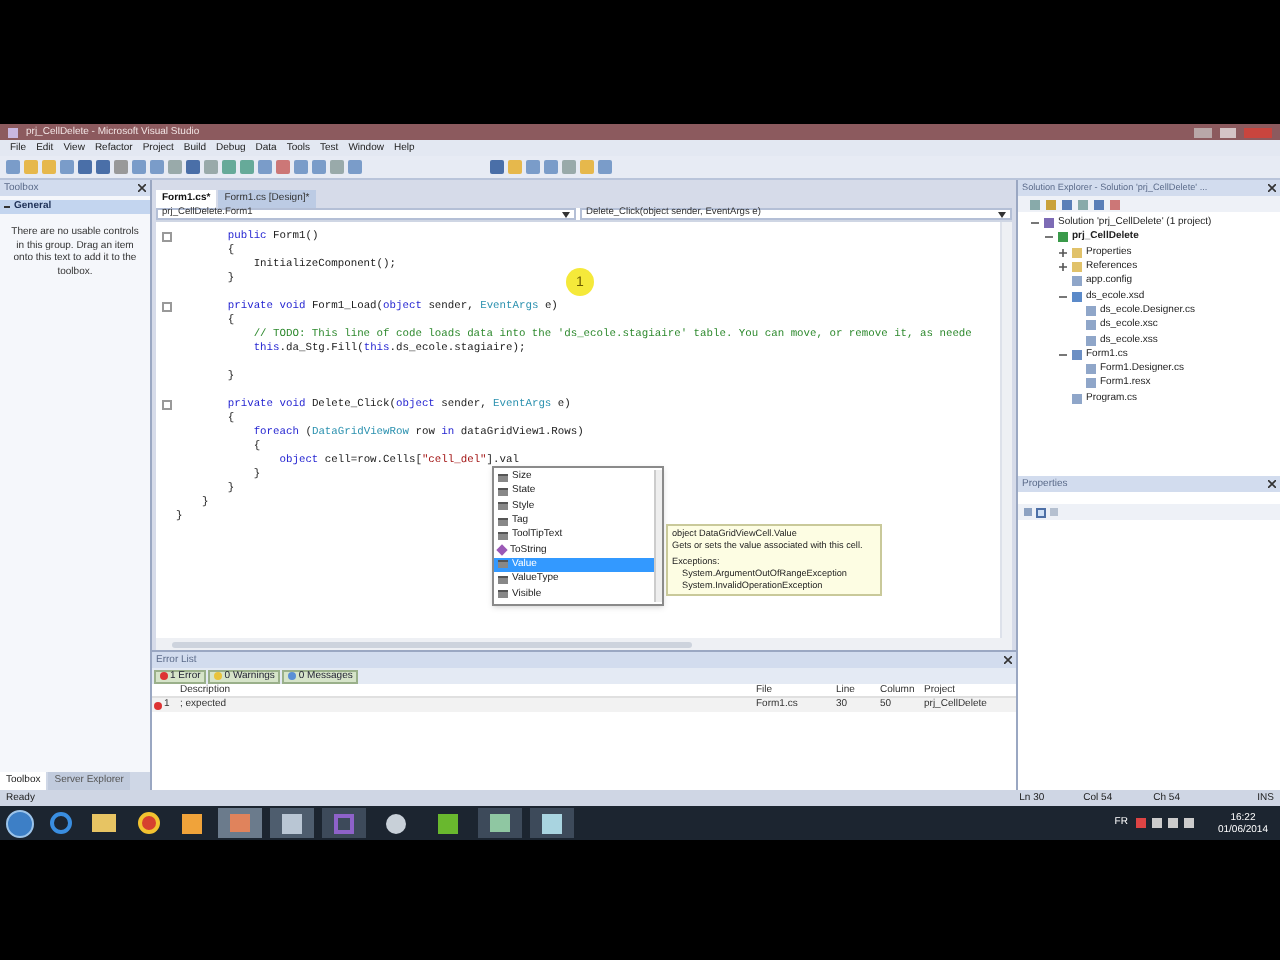 The width and height of the screenshot is (1280, 960). What do you see at coordinates (1049, 223) in the screenshot?
I see `solution-icon` at bounding box center [1049, 223].